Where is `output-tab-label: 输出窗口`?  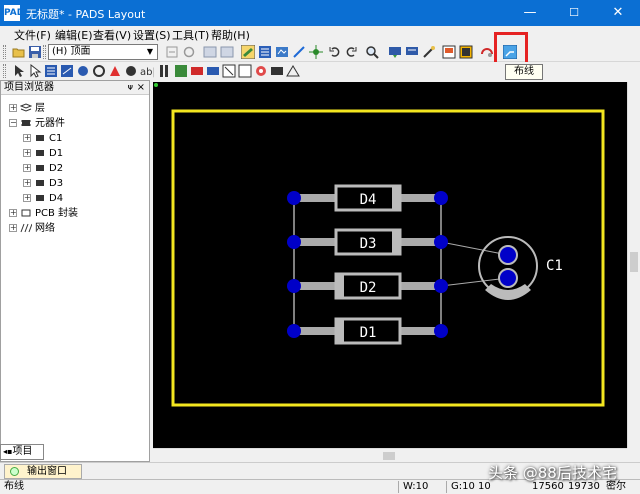
output-tab-label: 输出窗口 is located at coordinates (47, 471).